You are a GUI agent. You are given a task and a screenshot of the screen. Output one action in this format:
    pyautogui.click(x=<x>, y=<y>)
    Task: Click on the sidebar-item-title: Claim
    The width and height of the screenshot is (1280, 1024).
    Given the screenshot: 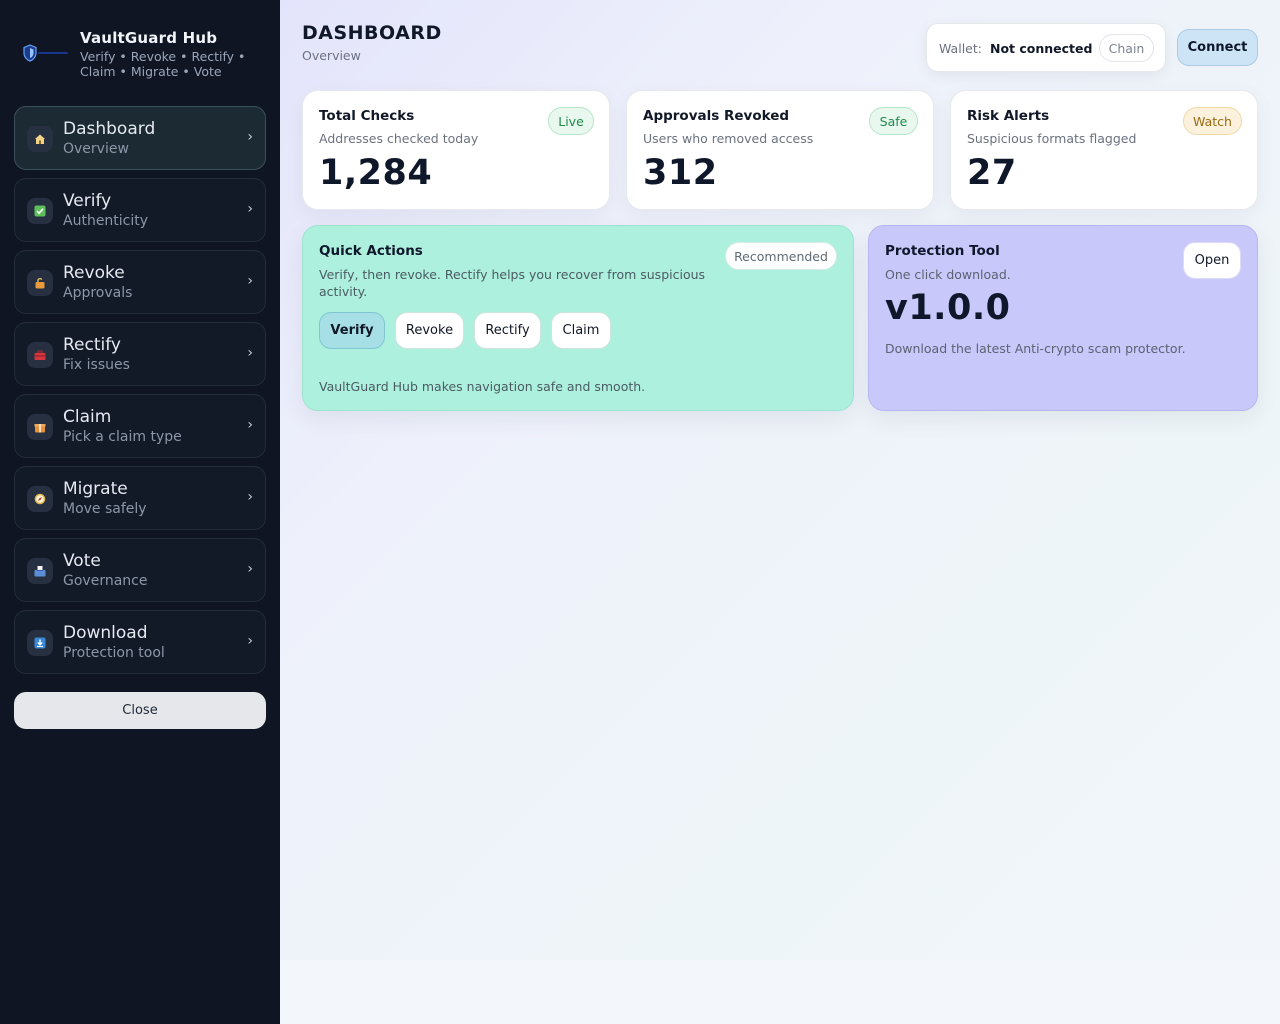 What is the action you would take?
    pyautogui.click(x=87, y=417)
    